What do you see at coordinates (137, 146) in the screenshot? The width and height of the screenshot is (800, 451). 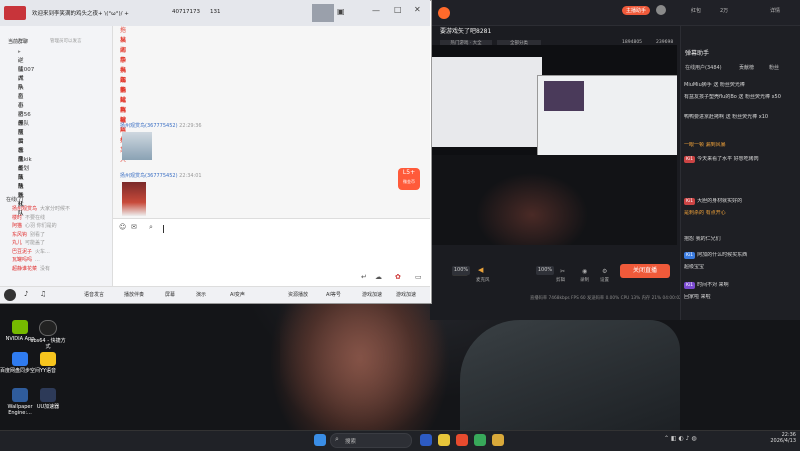 I see `shared-image` at bounding box center [137, 146].